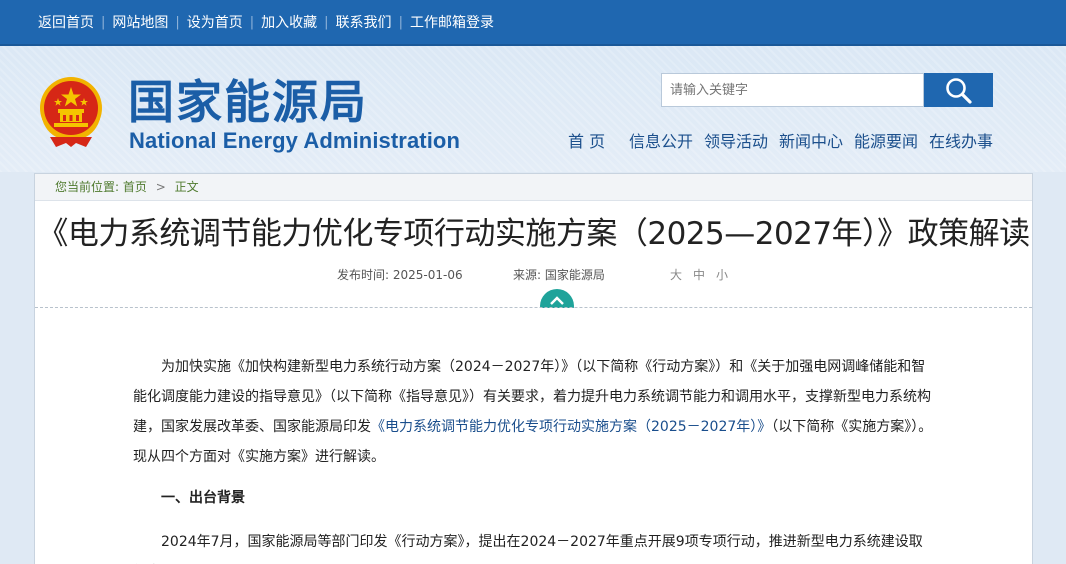  Describe the element at coordinates (736, 140) in the screenshot. I see `nav-leadership: 领导活动` at that location.